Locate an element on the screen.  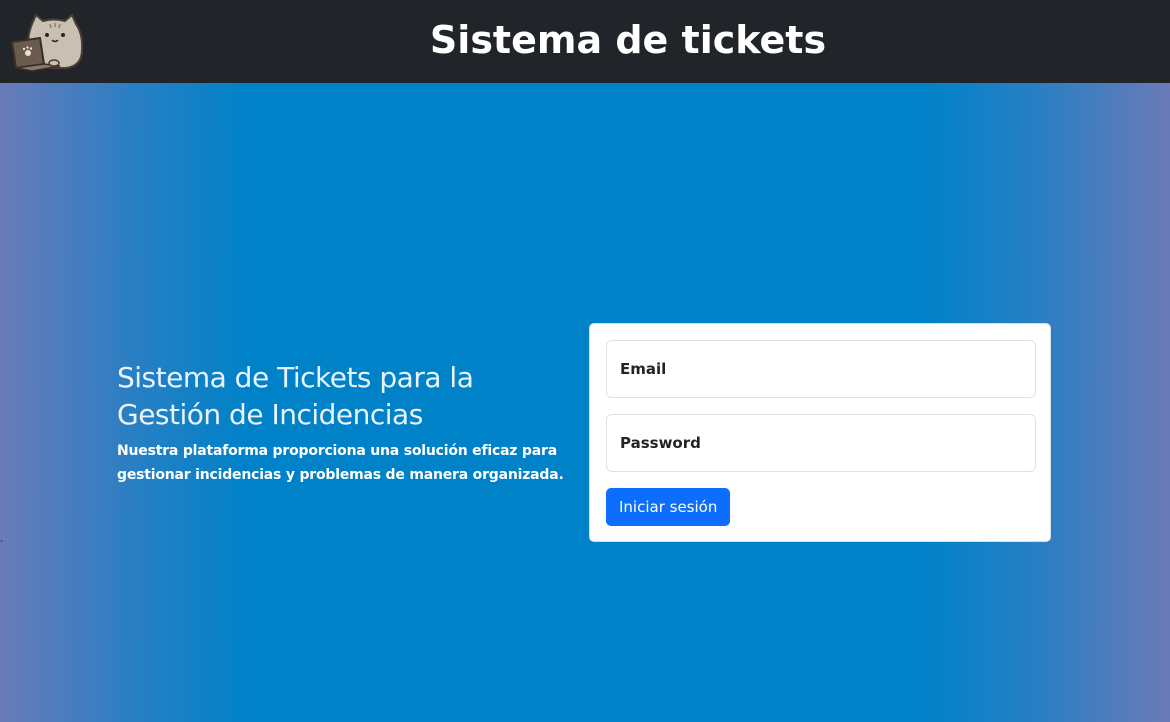
email-field is located at coordinates (821, 369).